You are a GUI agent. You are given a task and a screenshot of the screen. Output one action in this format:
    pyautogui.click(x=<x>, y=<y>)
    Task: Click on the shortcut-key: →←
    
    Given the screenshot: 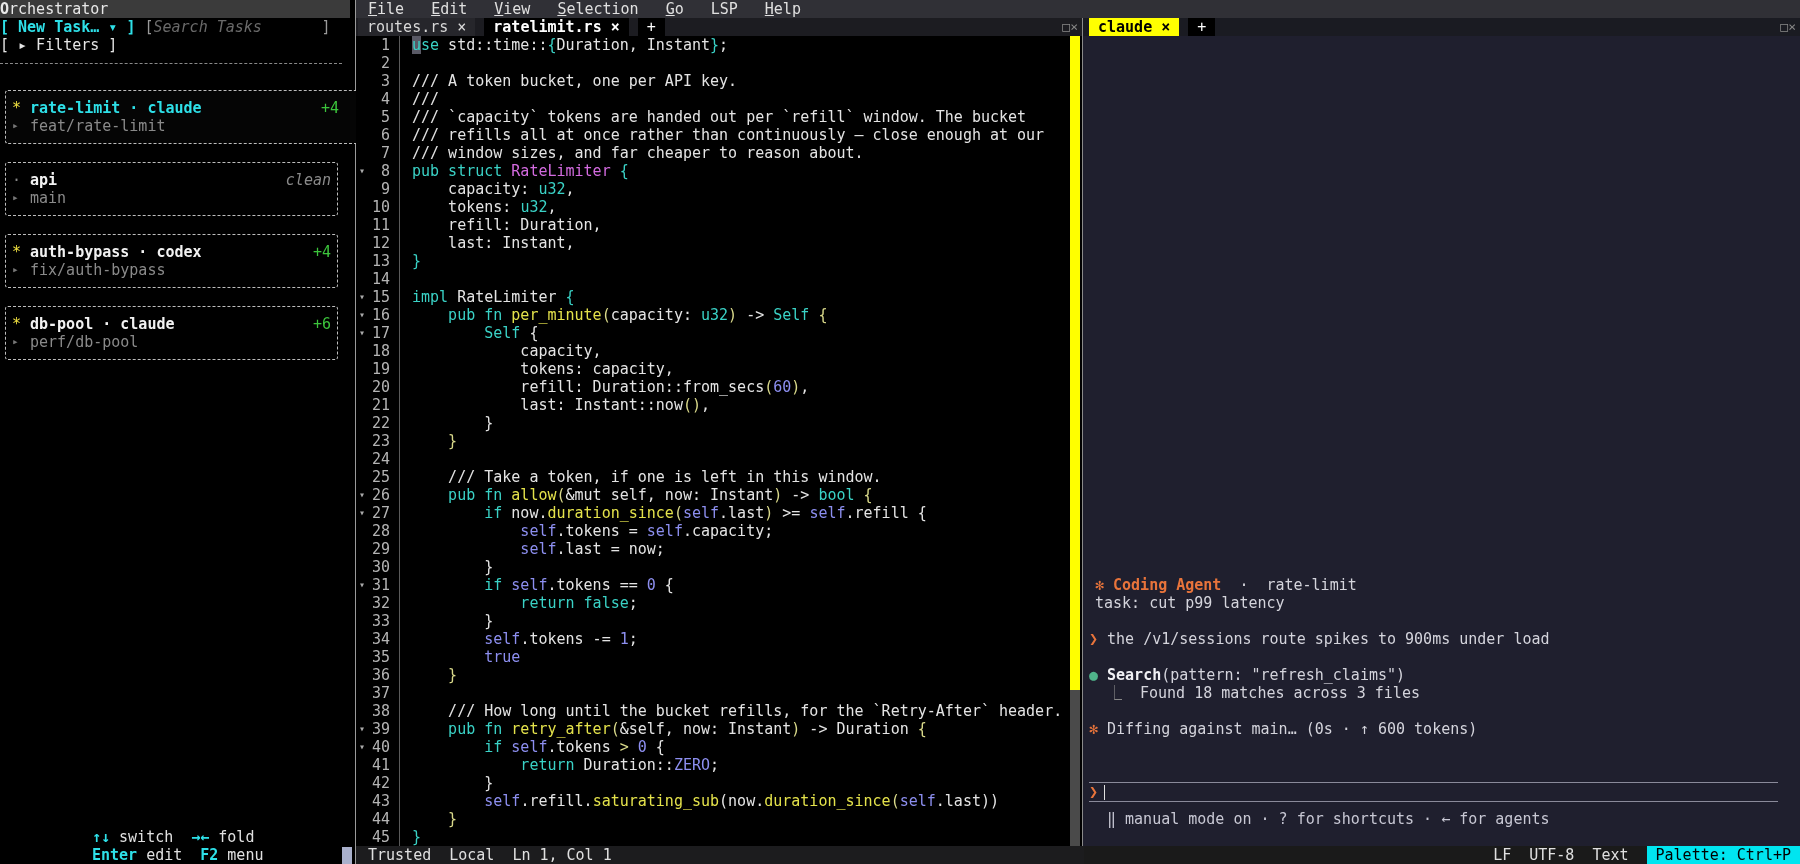 What is the action you would take?
    pyautogui.click(x=200, y=837)
    